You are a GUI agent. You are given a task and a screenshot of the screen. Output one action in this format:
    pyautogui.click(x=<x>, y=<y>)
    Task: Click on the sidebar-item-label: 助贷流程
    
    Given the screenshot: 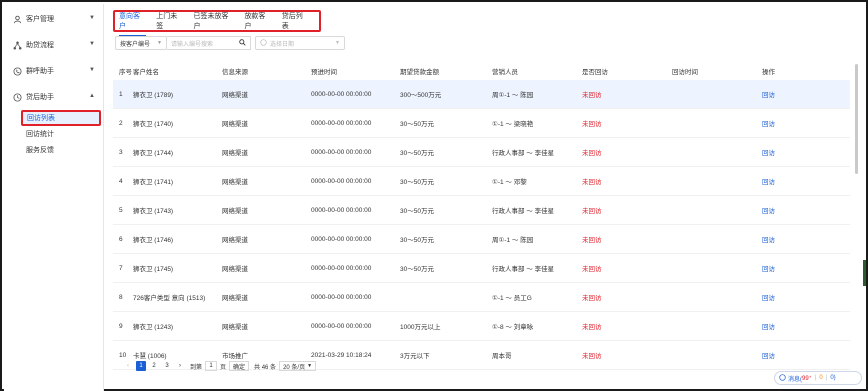 What is the action you would take?
    pyautogui.click(x=40, y=45)
    